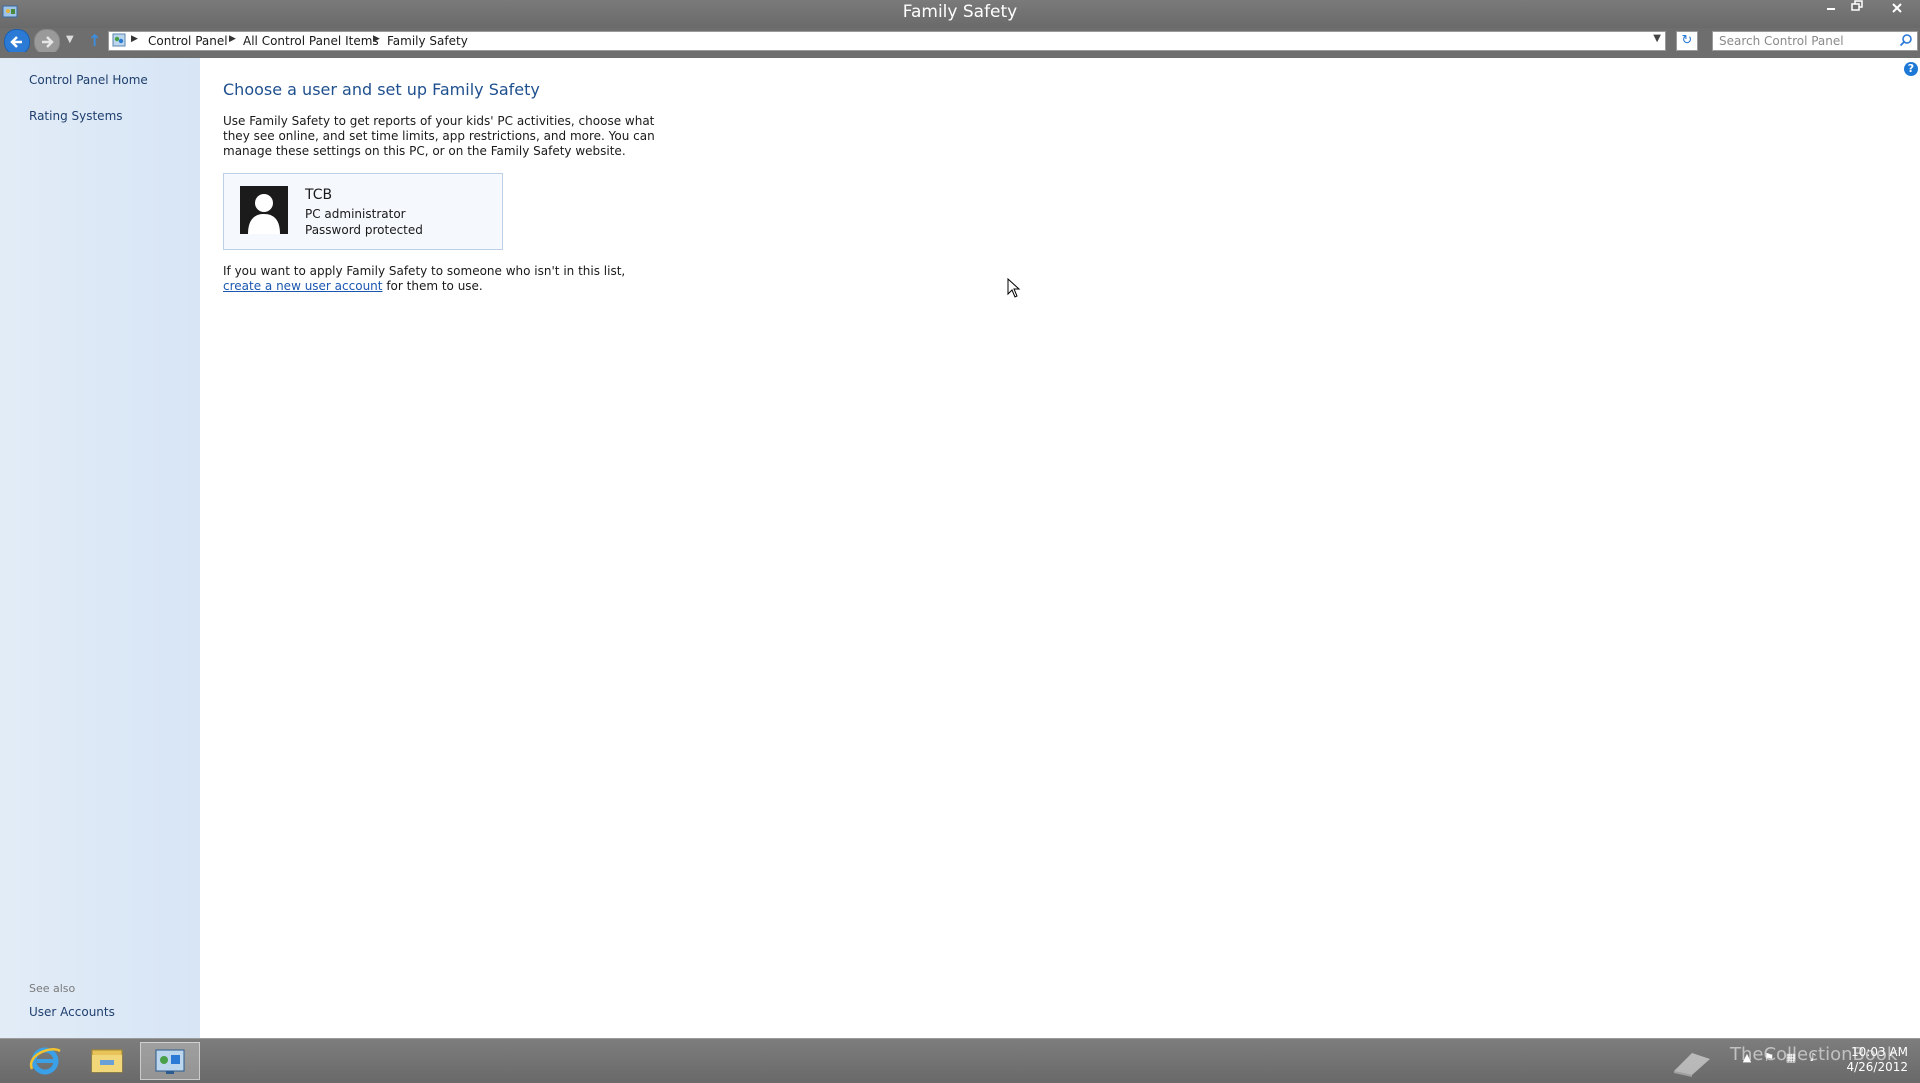 The height and width of the screenshot is (1083, 1920). I want to click on user-name: TCB, so click(319, 195).